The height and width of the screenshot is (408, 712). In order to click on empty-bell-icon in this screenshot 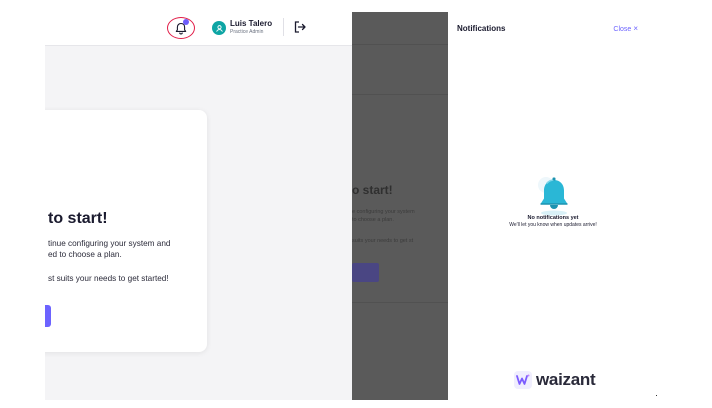, I will do `click(553, 196)`.